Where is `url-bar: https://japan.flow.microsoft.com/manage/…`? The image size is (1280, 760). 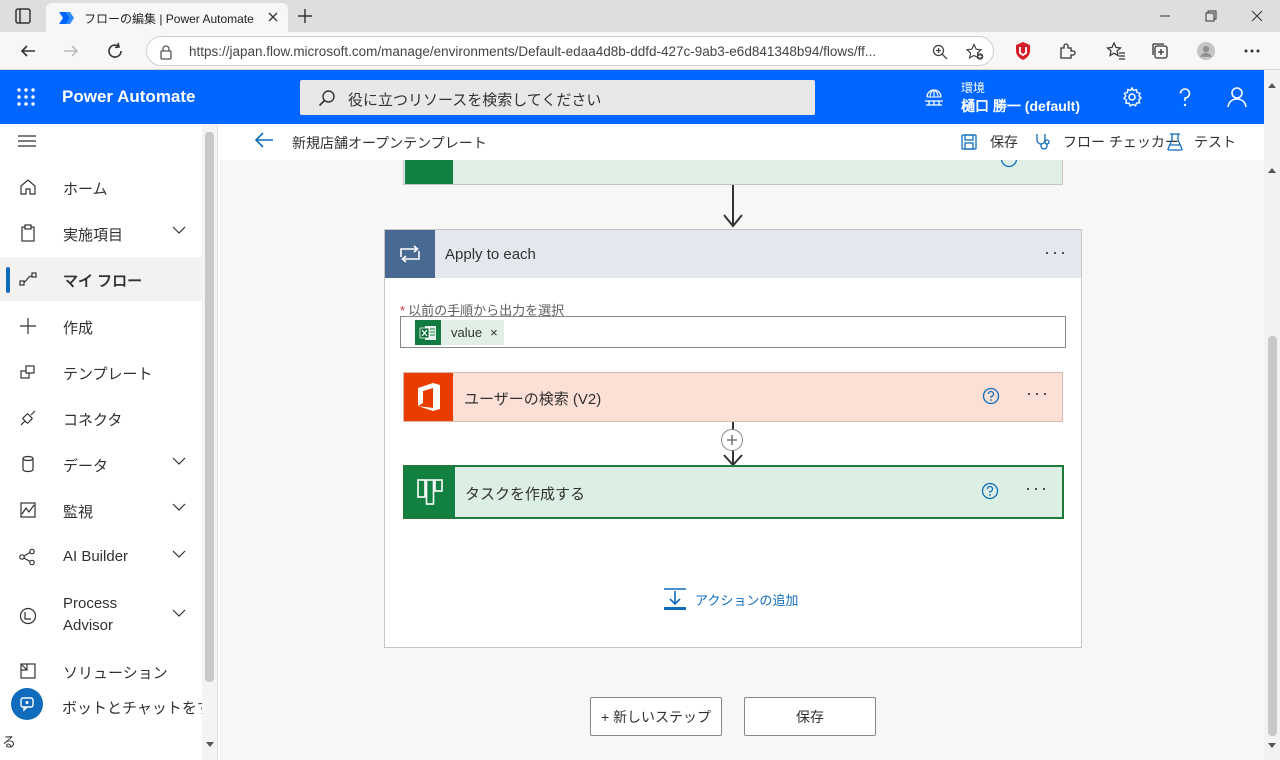 url-bar: https://japan.flow.microsoft.com/manage/… is located at coordinates (570, 51).